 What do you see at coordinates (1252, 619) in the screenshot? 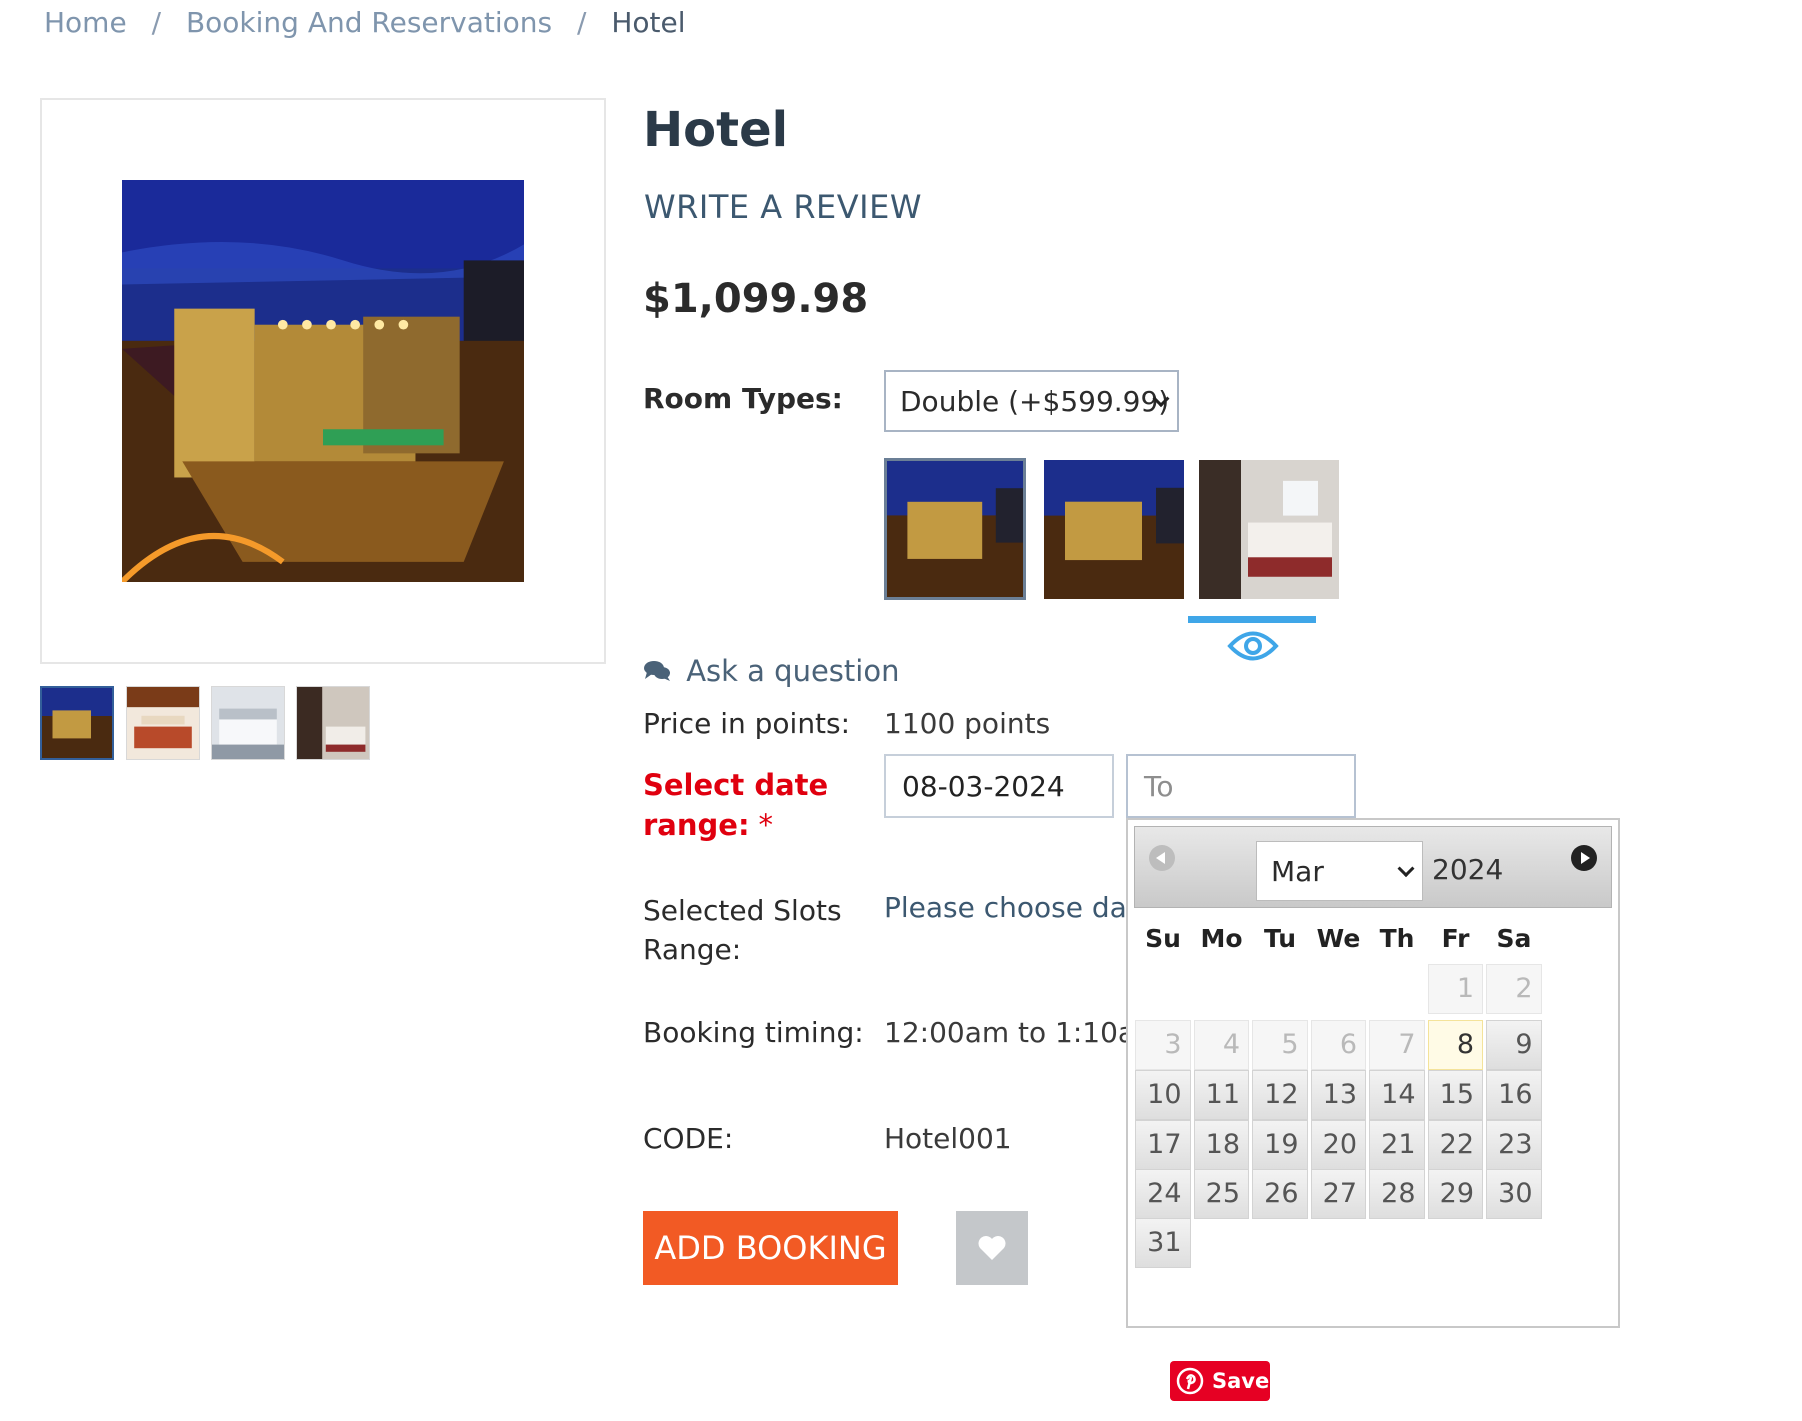
I see `preview-indicator-bar` at bounding box center [1252, 619].